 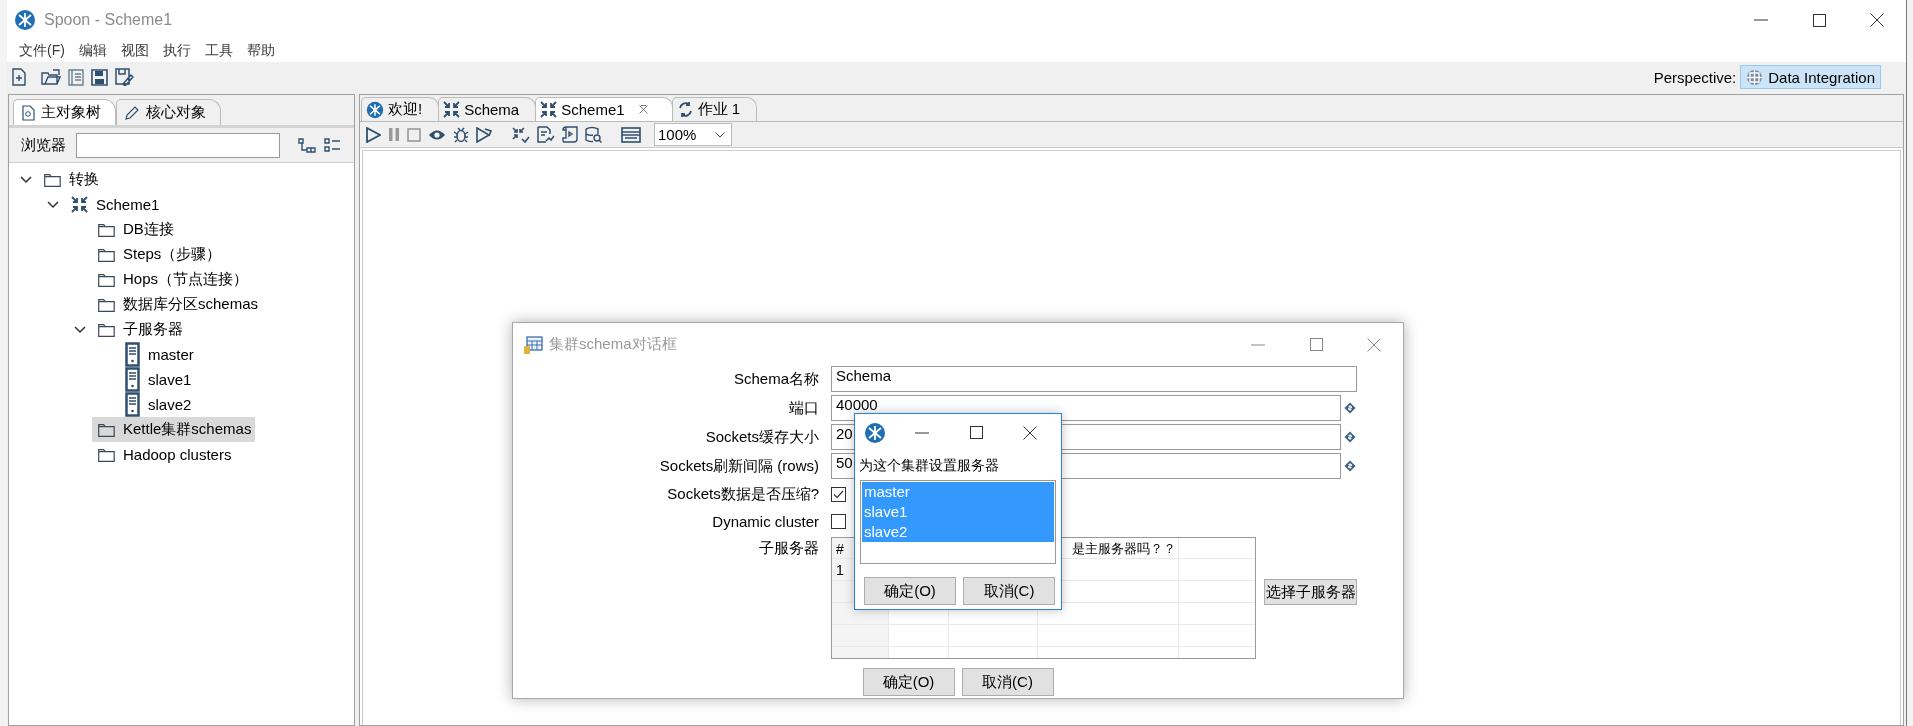 I want to click on field-label: Sockets刷新间隔 (rows), so click(x=738, y=466).